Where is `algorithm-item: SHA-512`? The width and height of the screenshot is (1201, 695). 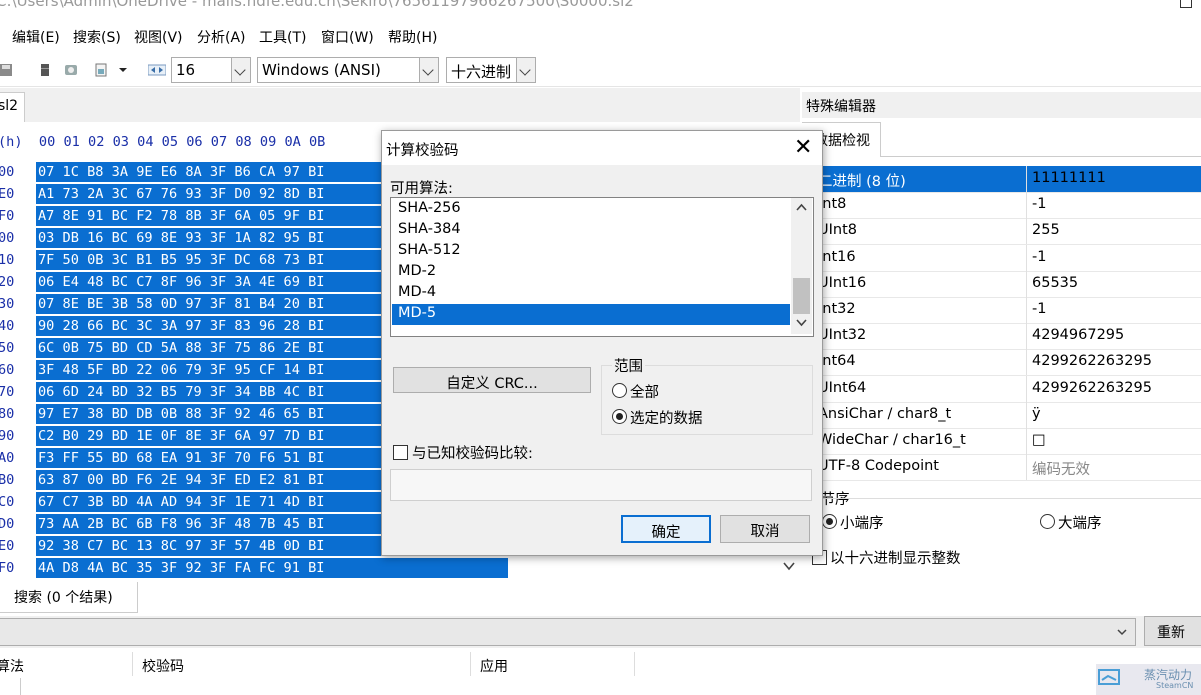
algorithm-item: SHA-512 is located at coordinates (591, 251).